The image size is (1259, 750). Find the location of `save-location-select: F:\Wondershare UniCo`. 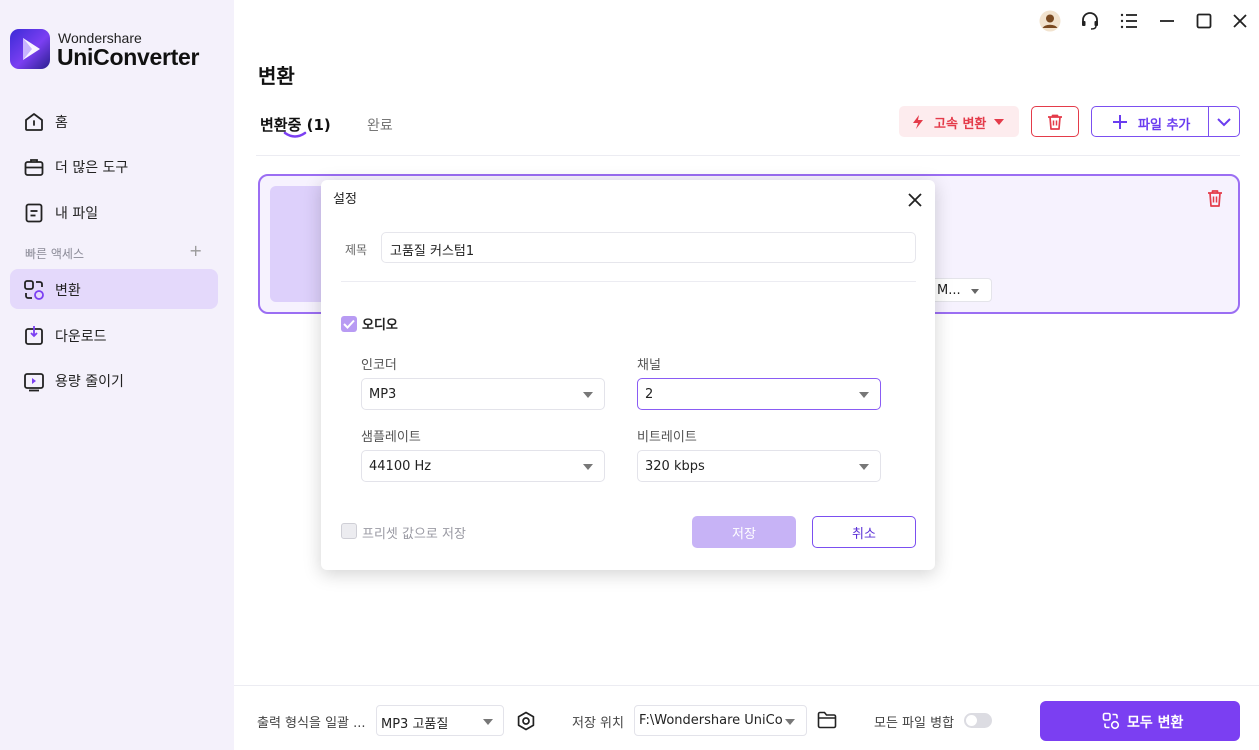

save-location-select: F:\Wondershare UniCo is located at coordinates (720, 720).